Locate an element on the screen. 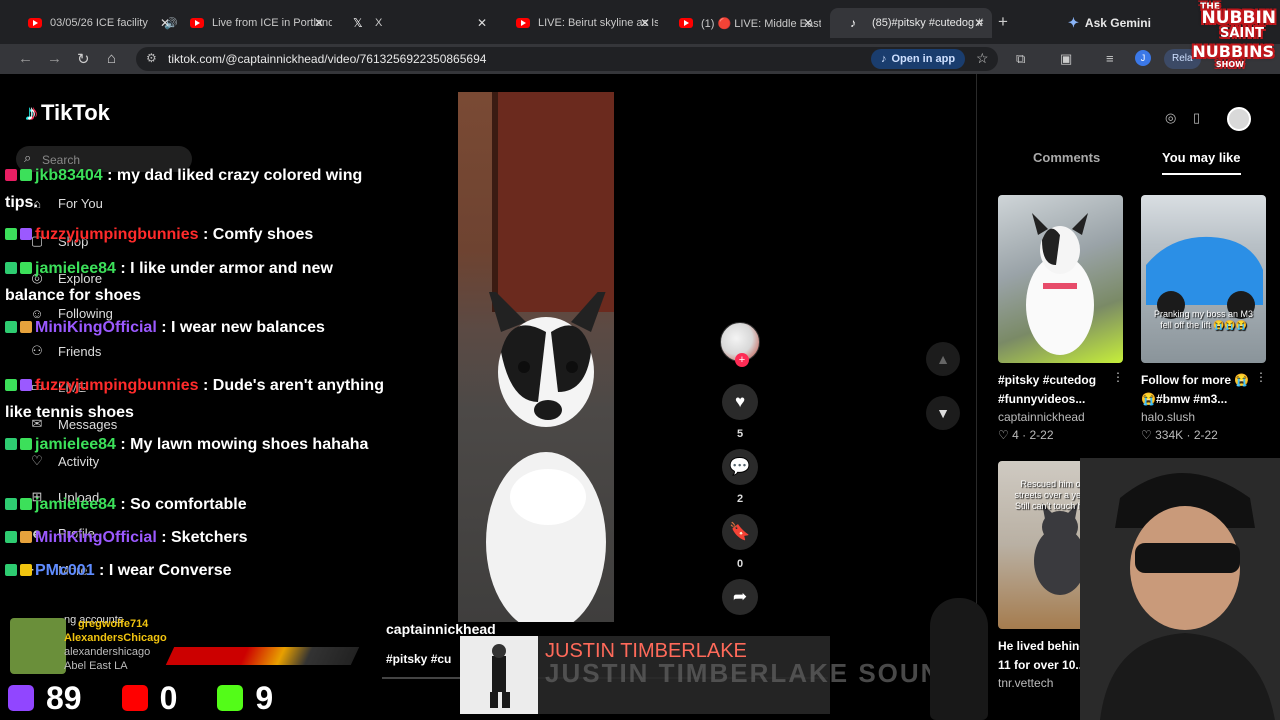 The height and width of the screenshot is (720, 1280). tab-middle-east: (1) 🔴 LIVE: Middle East ✕ is located at coordinates (740, 23).